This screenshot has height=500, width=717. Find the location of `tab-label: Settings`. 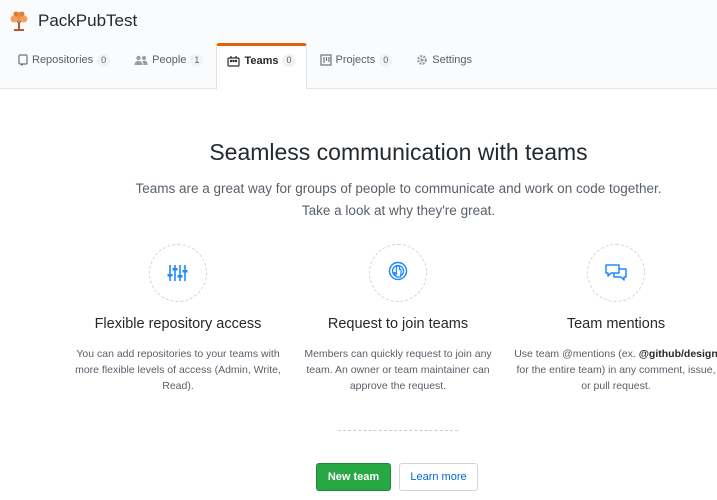

tab-label: Settings is located at coordinates (452, 60).